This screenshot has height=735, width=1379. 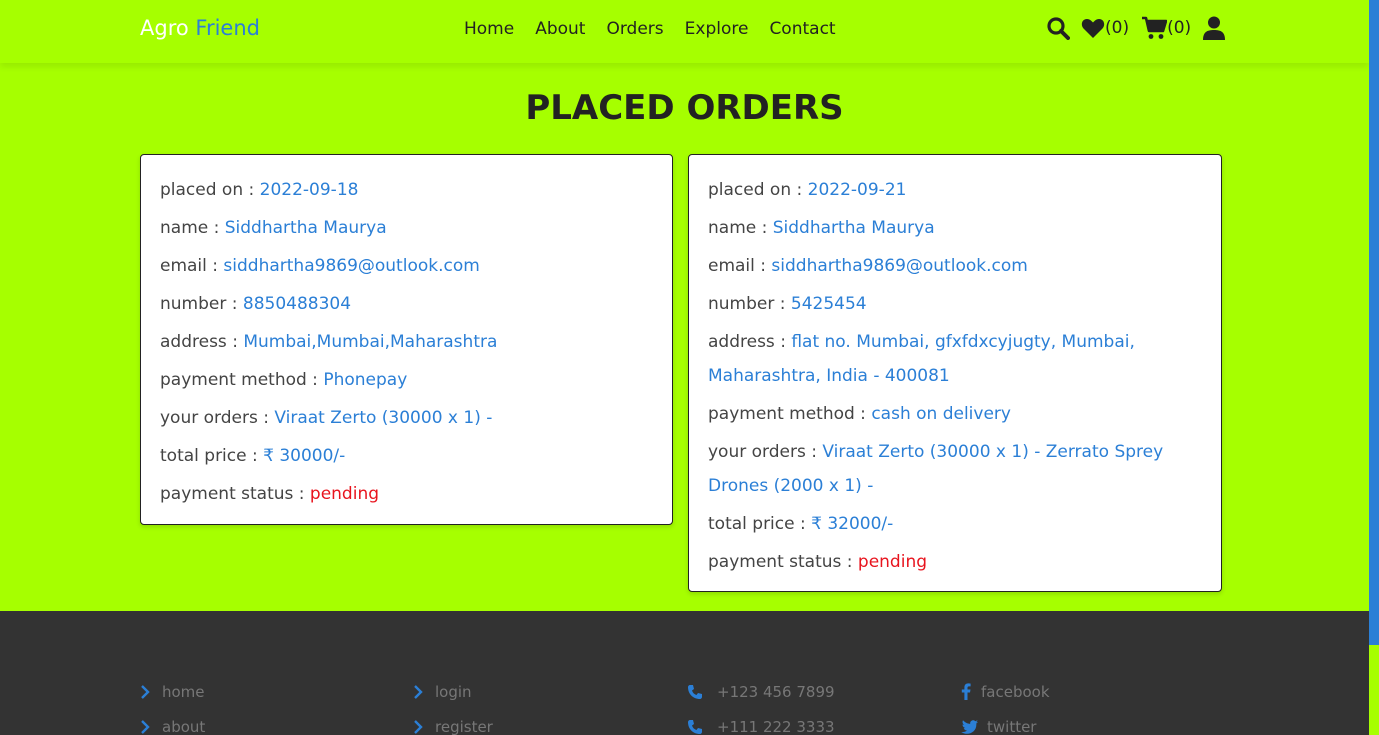 I want to click on footer-contact: +123 456 7899 +111 222 3333, so click(x=761, y=704).